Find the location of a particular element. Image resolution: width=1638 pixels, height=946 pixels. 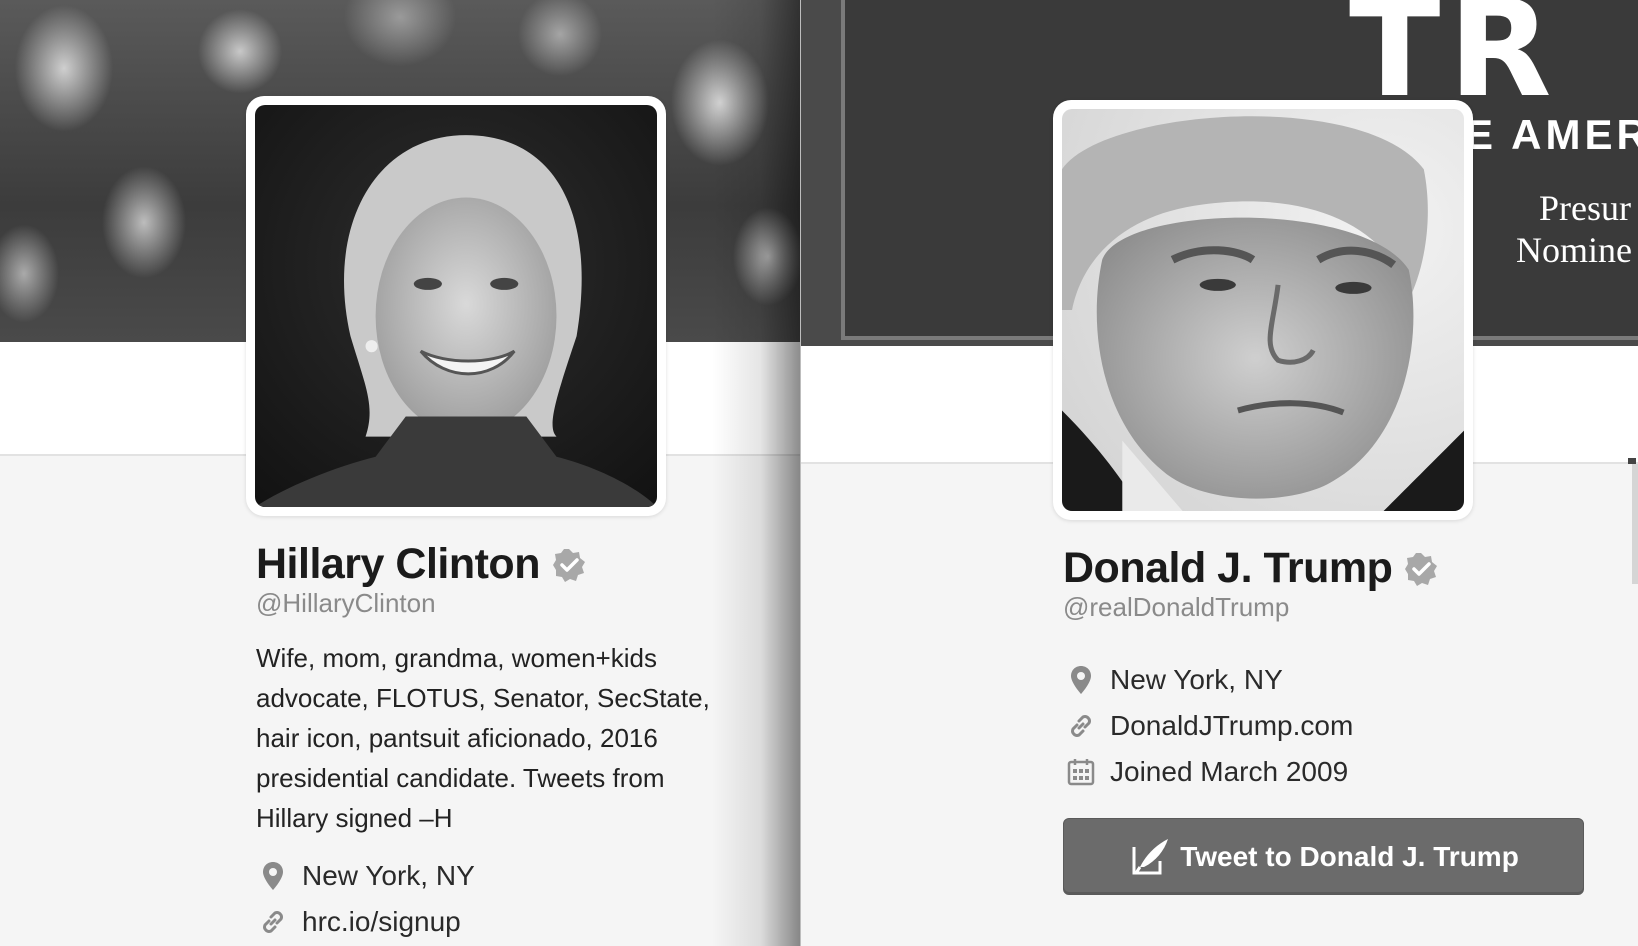

profile-name: Donald J. Trump is located at coordinates (1228, 568).